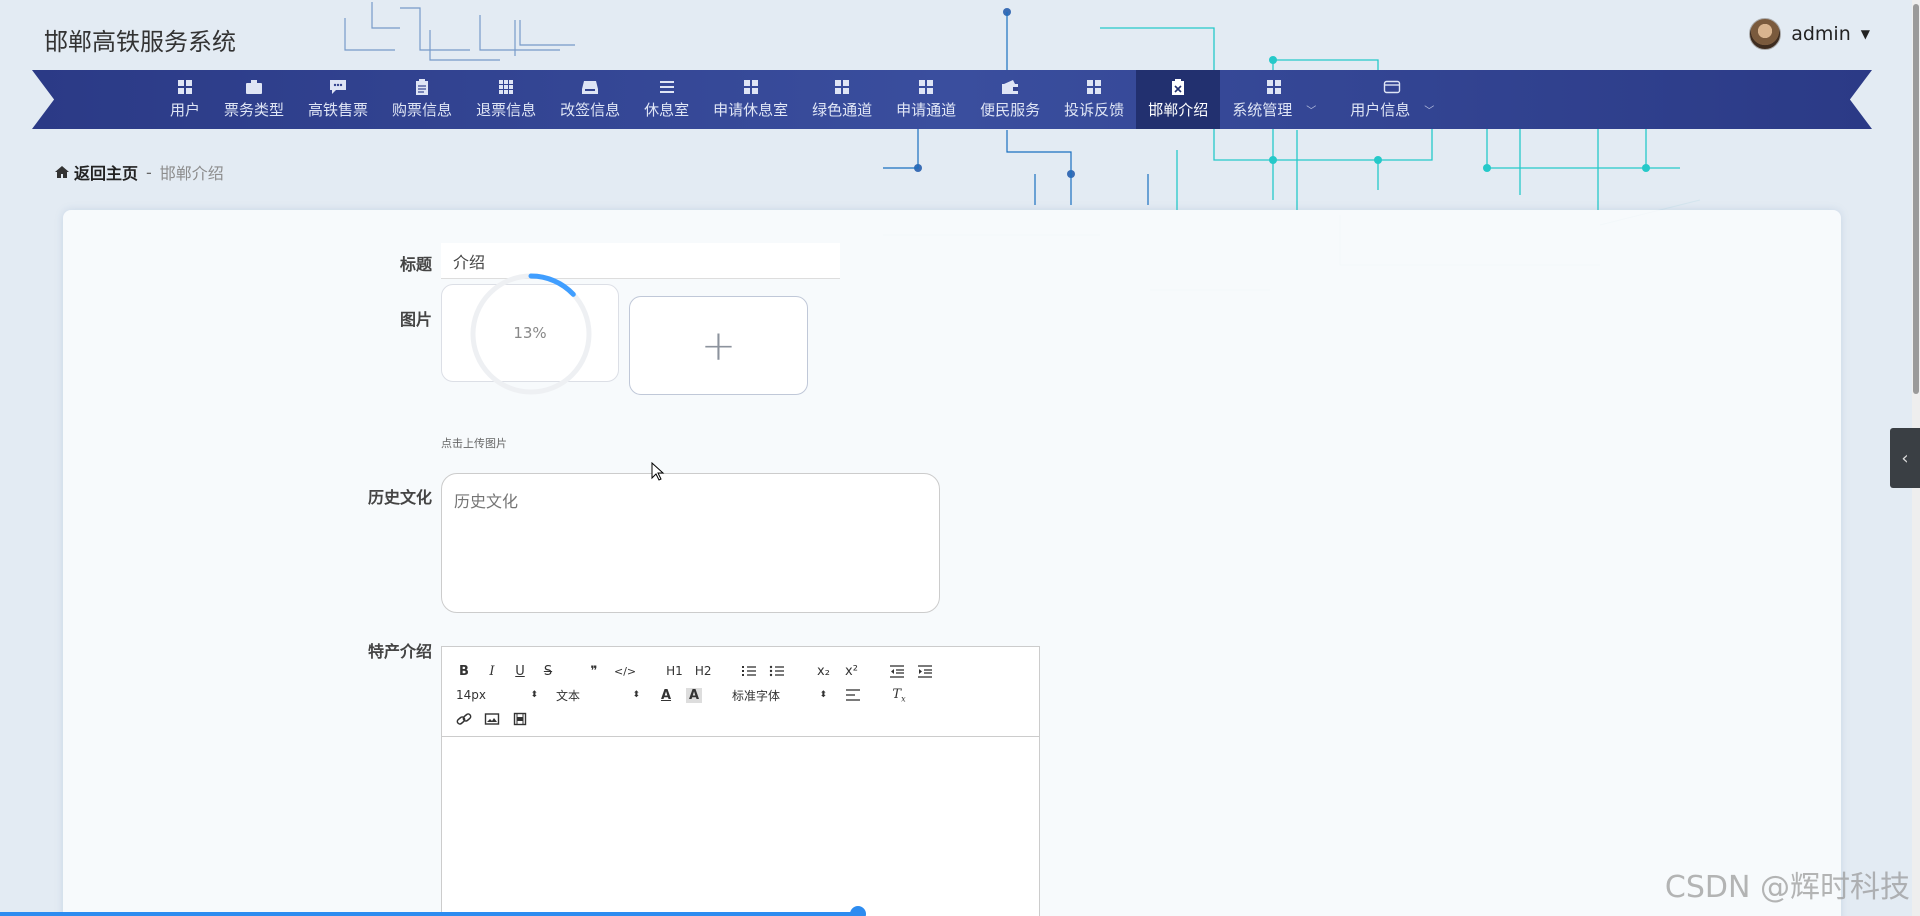 Image resolution: width=1920 pixels, height=916 pixels. I want to click on progress-text: 13%, so click(530, 333).